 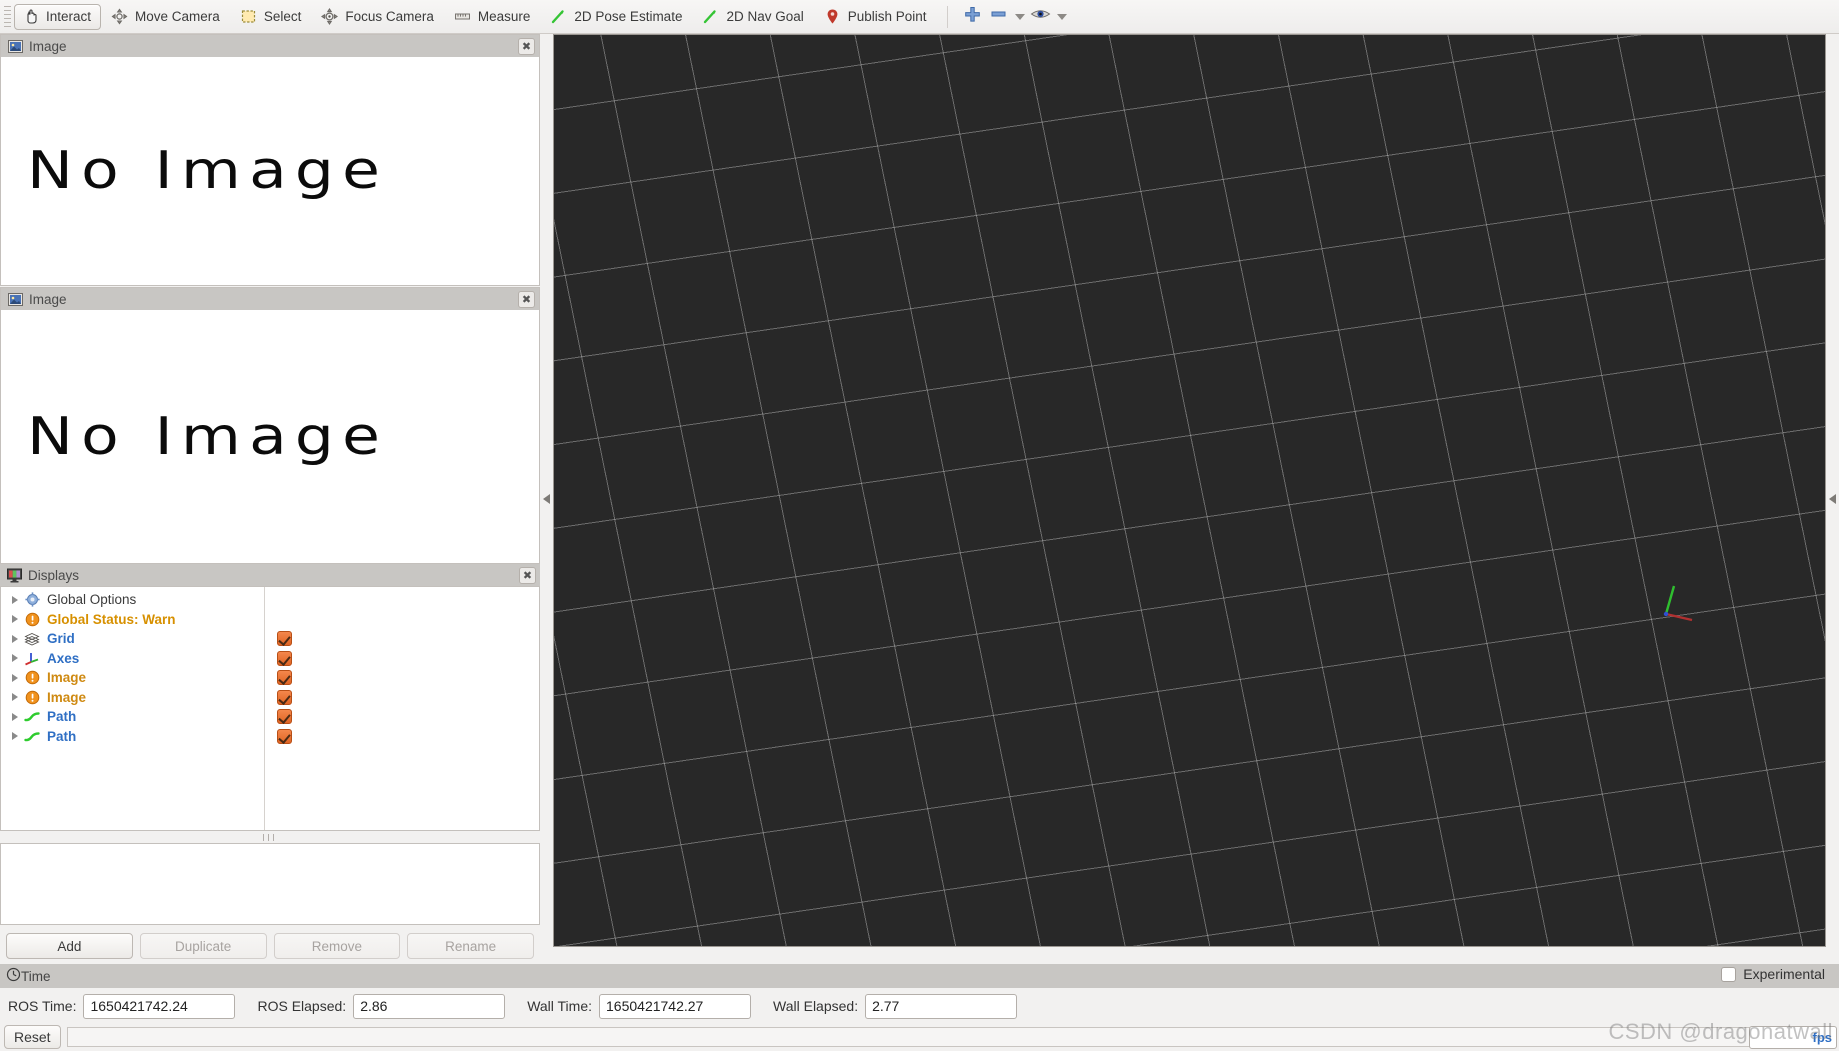 What do you see at coordinates (876, 17) in the screenshot?
I see `tool-publish-point: Publish Point` at bounding box center [876, 17].